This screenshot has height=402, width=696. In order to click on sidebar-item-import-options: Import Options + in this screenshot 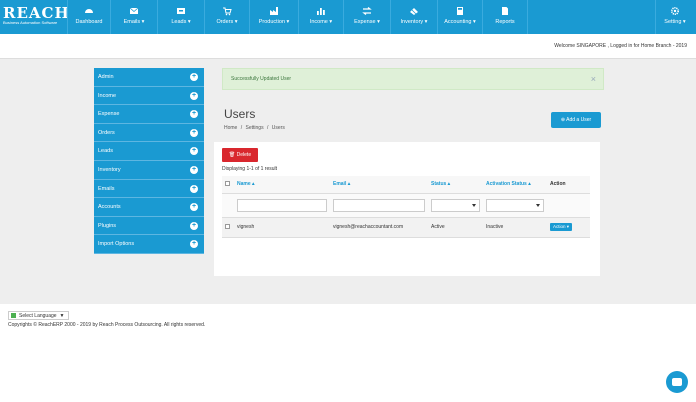, I will do `click(149, 244)`.